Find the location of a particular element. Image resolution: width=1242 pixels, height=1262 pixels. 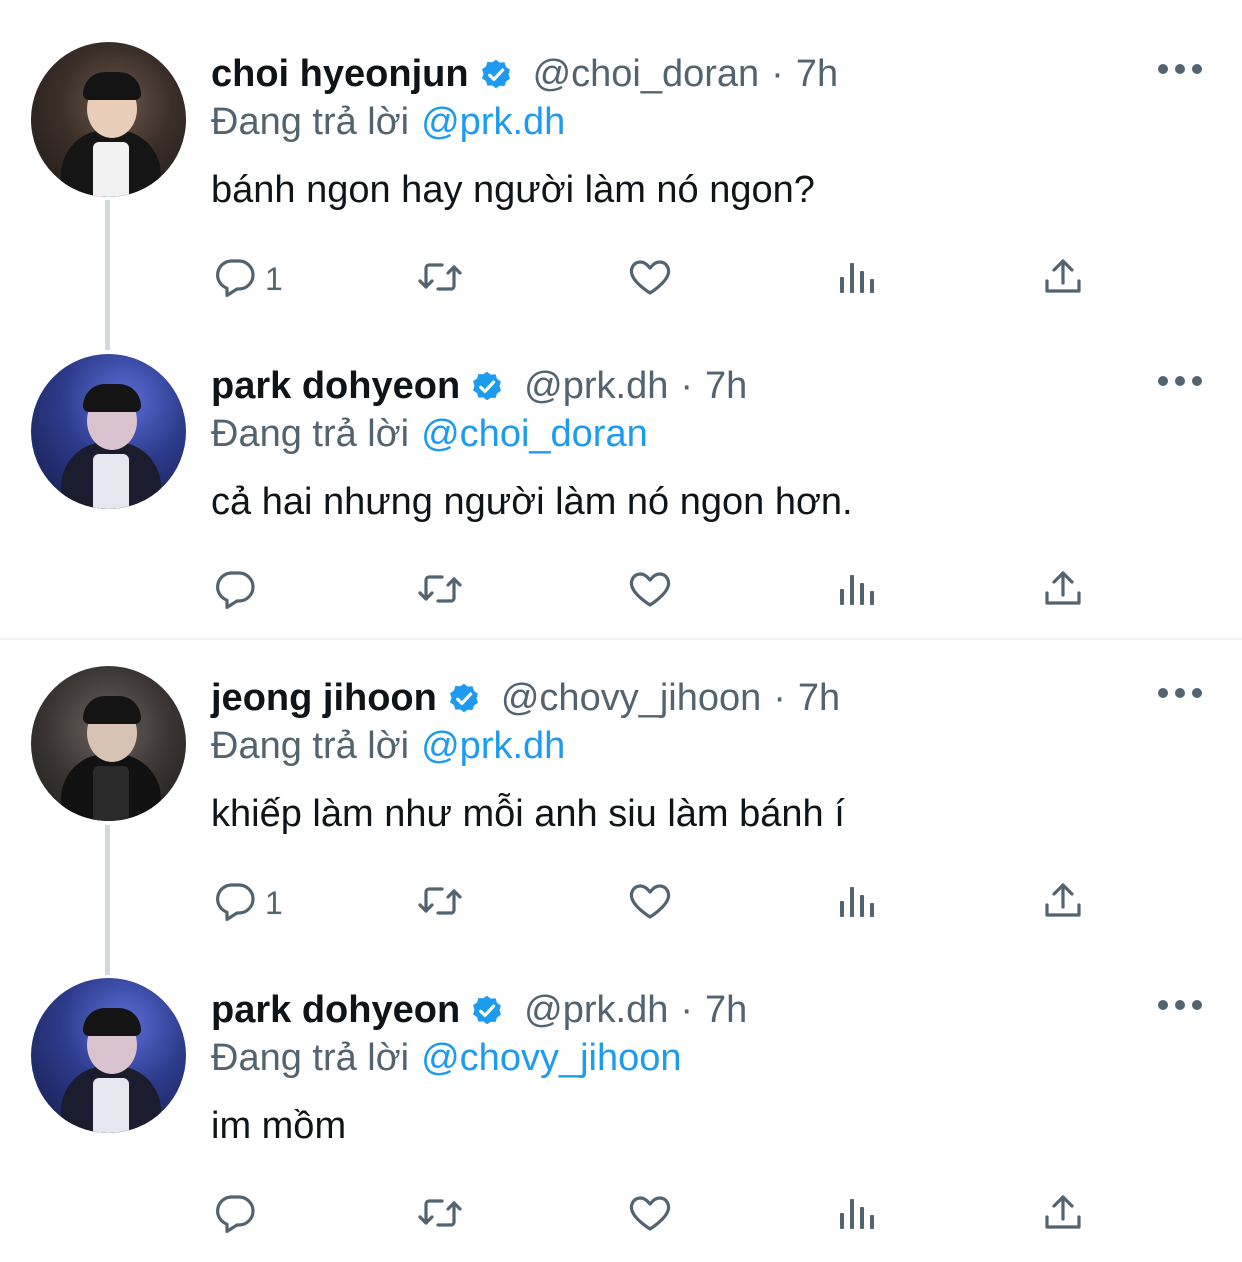

avatar-jeong-jihoon is located at coordinates (108, 743).